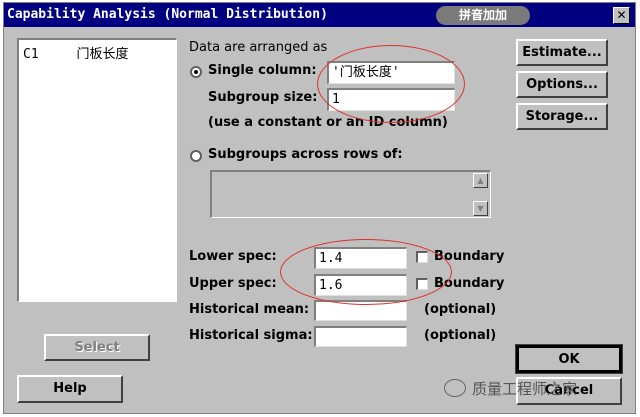  Describe the element at coordinates (233, 256) in the screenshot. I see `lower-spec-label: Lower spec:` at that location.